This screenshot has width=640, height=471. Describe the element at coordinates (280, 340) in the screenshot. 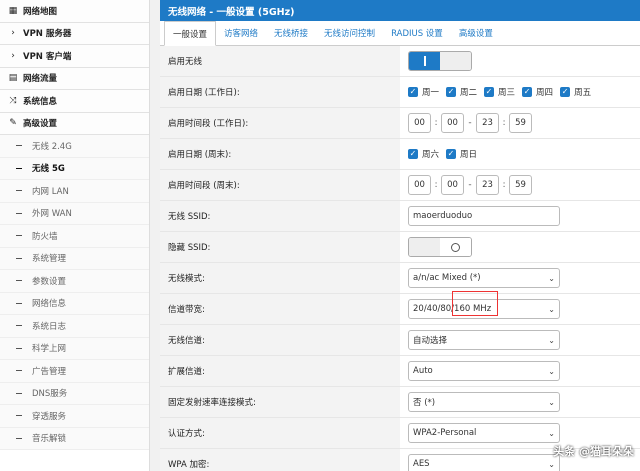

I see `channel-label: 无线信道:` at that location.